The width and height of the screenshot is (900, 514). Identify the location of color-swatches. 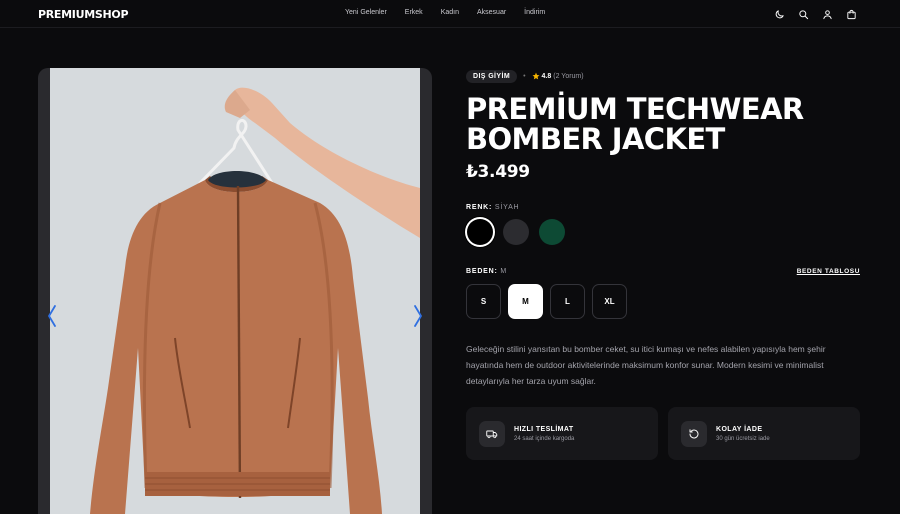
(663, 232).